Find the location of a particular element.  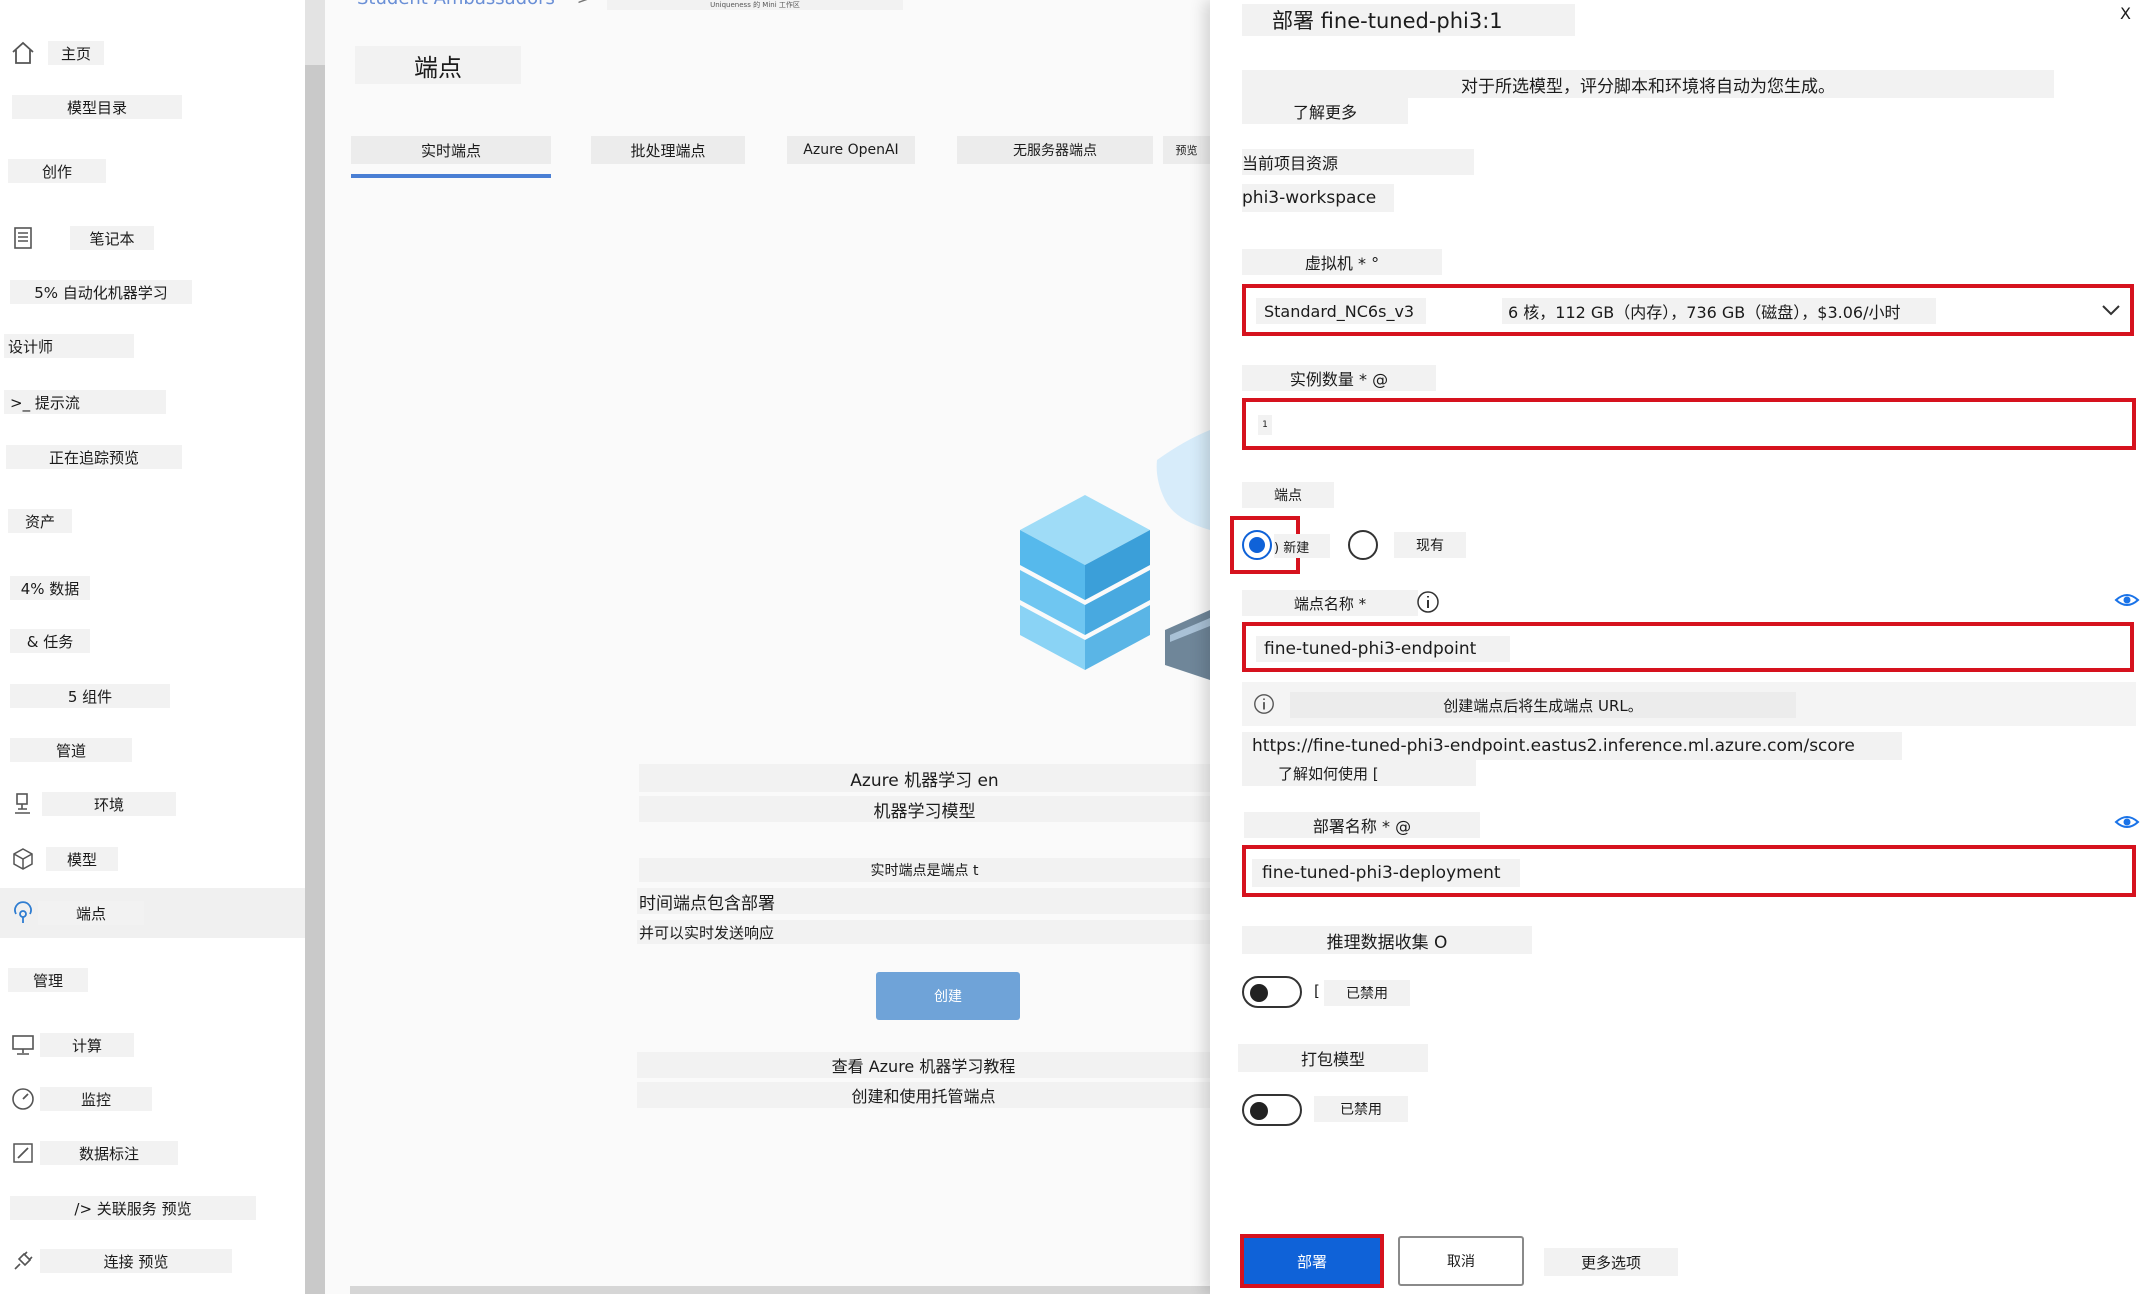

sidebar-section-label: 创作 is located at coordinates (57, 171).